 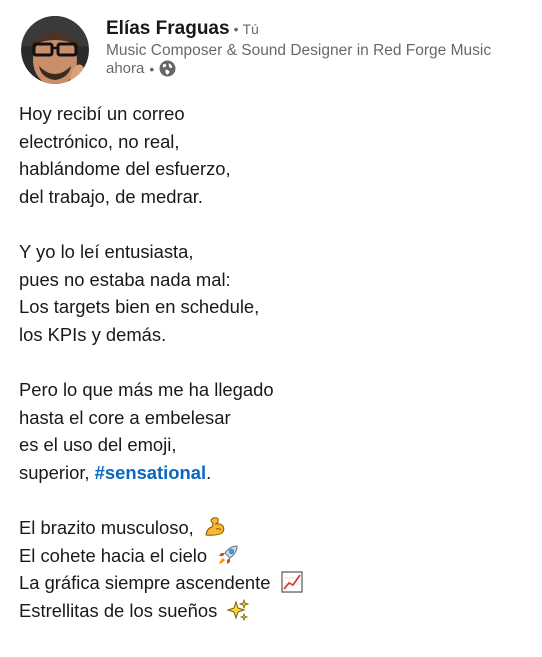 I want to click on post-line-text: ., so click(x=209, y=472).